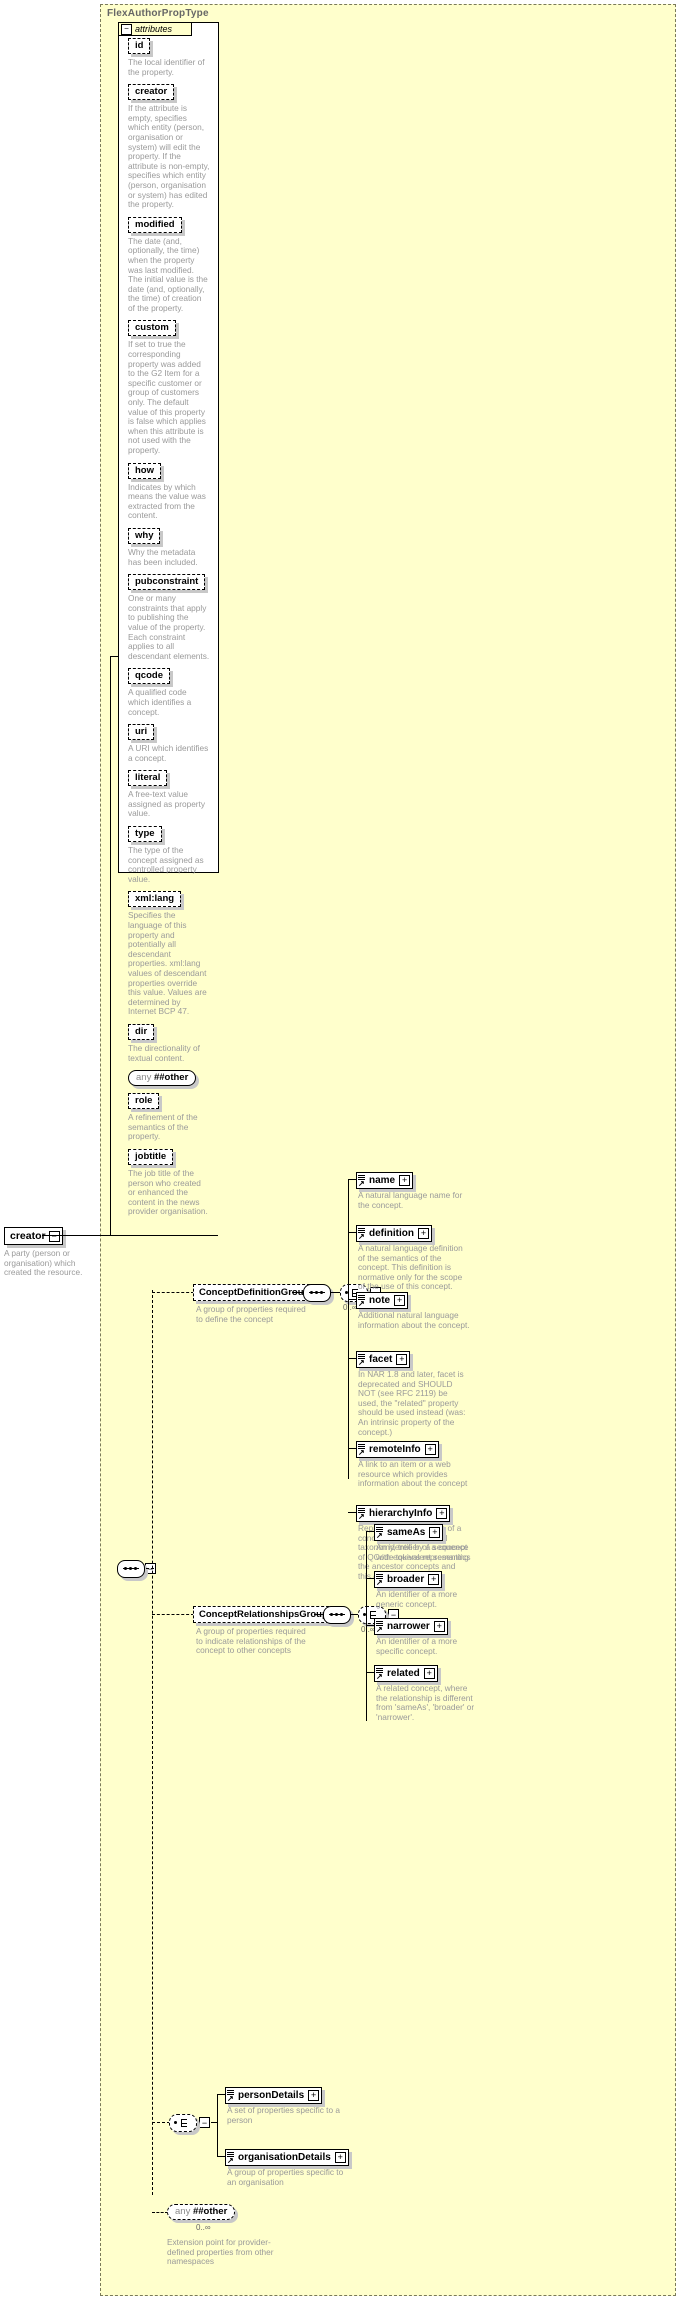  Describe the element at coordinates (145, 834) in the screenshot. I see `attribute-box: type` at that location.